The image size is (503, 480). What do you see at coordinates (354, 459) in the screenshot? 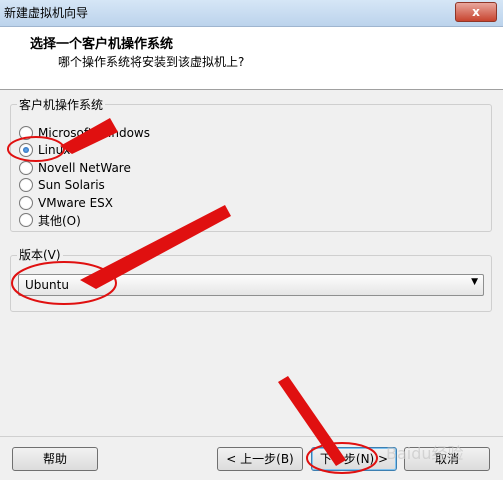
I see `next-button: 下一步(N) >` at bounding box center [354, 459].